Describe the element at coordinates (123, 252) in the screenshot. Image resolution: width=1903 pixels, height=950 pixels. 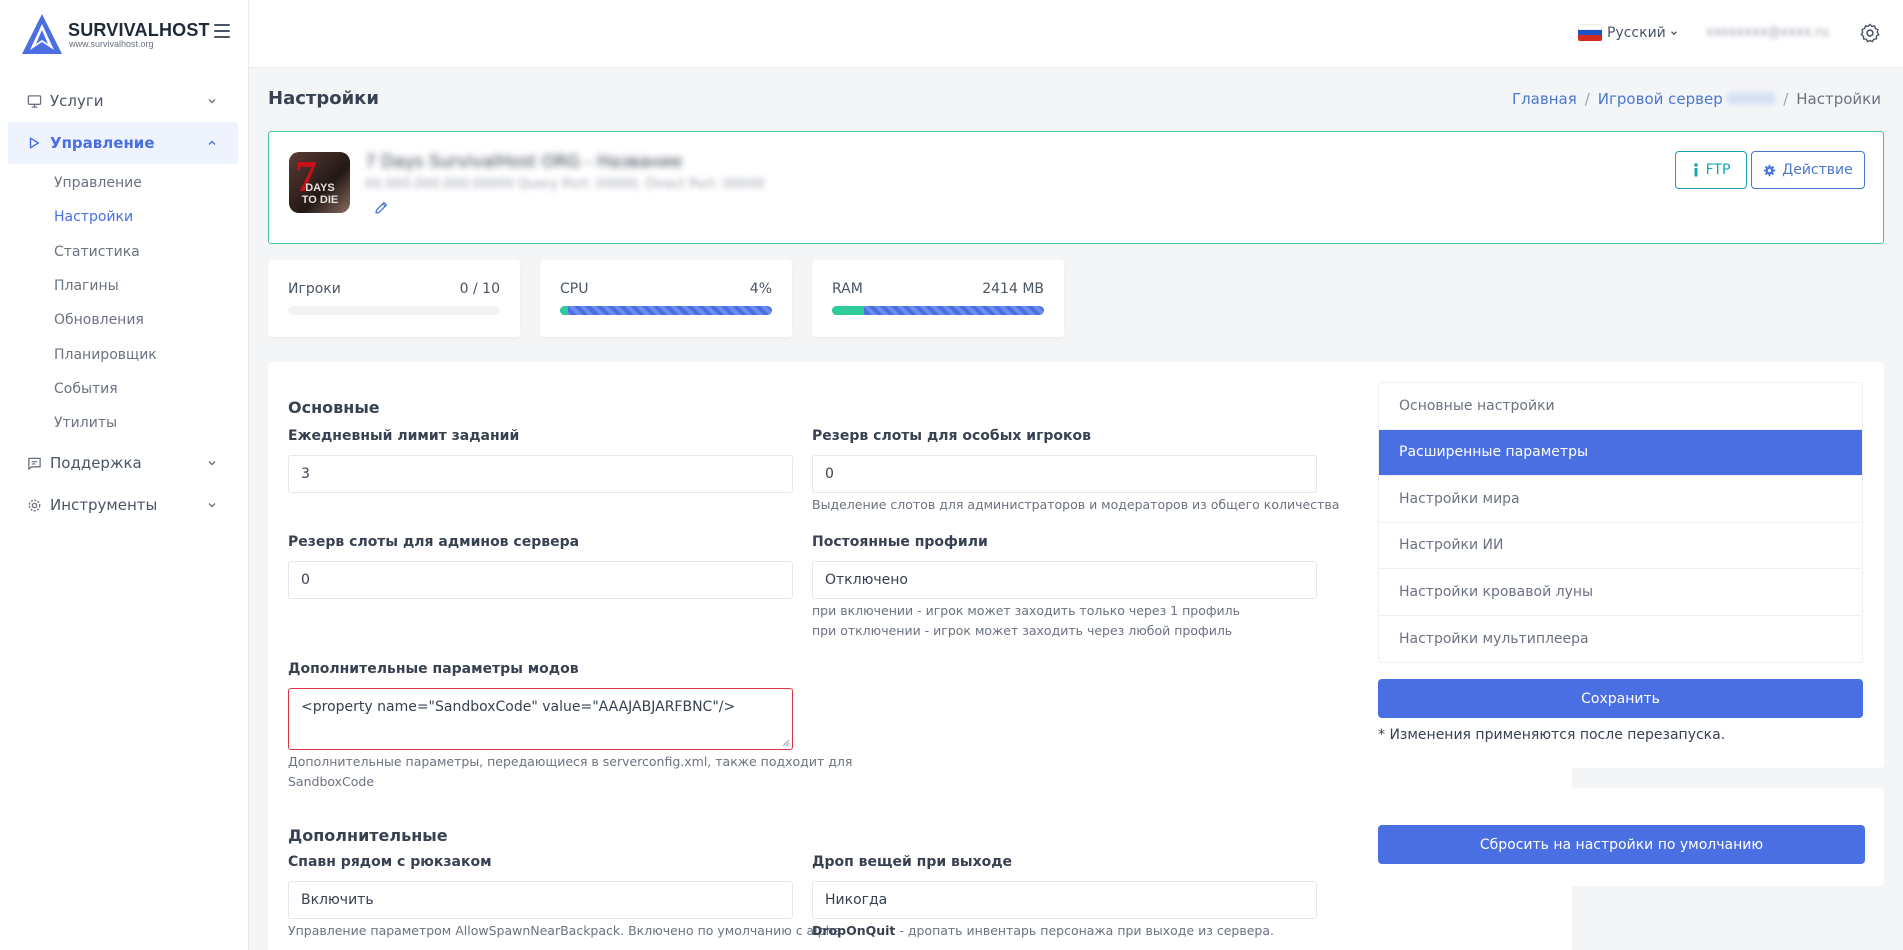
I see `submenu-item-statistics: Статистика` at that location.